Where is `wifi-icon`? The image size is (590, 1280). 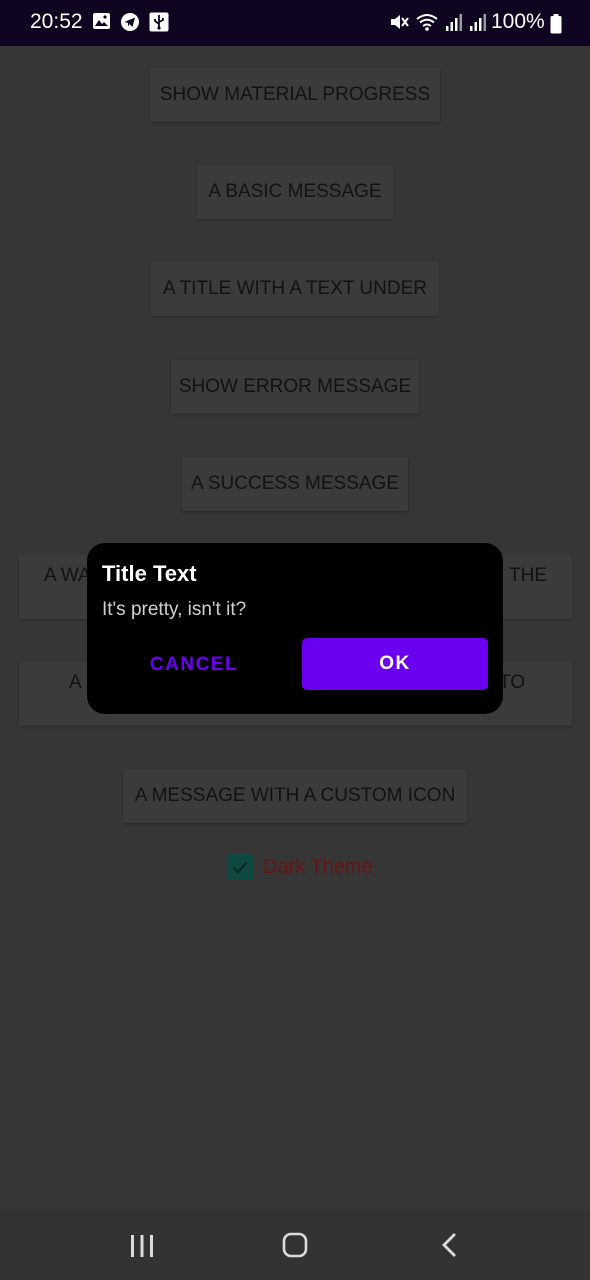
wifi-icon is located at coordinates (427, 22).